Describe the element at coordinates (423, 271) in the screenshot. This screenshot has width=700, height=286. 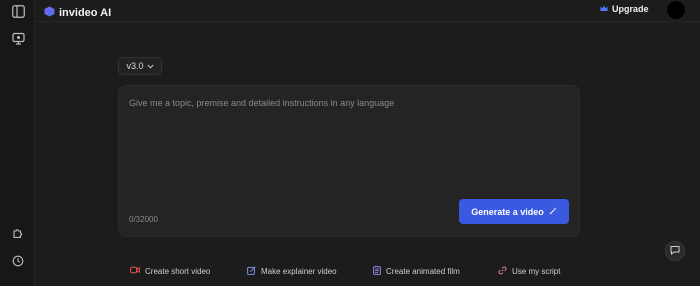
I see `chip-label: Create animated film` at that location.